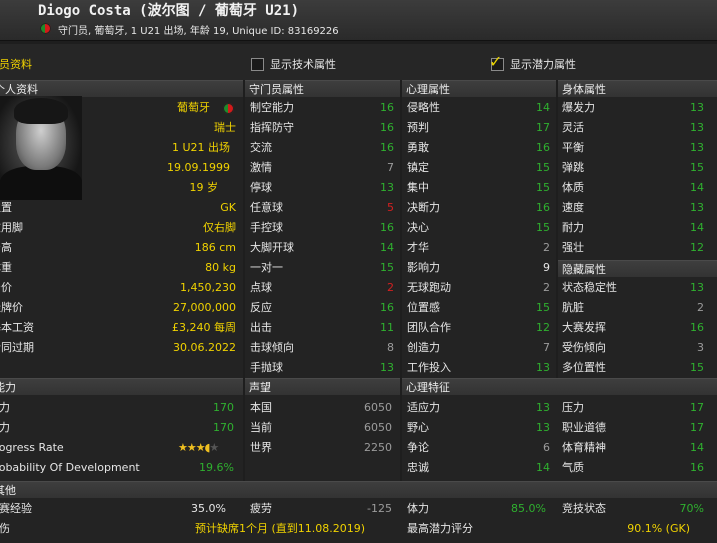  Describe the element at coordinates (418, 467) in the screenshot. I see `personality-label: 忠诚` at that location.